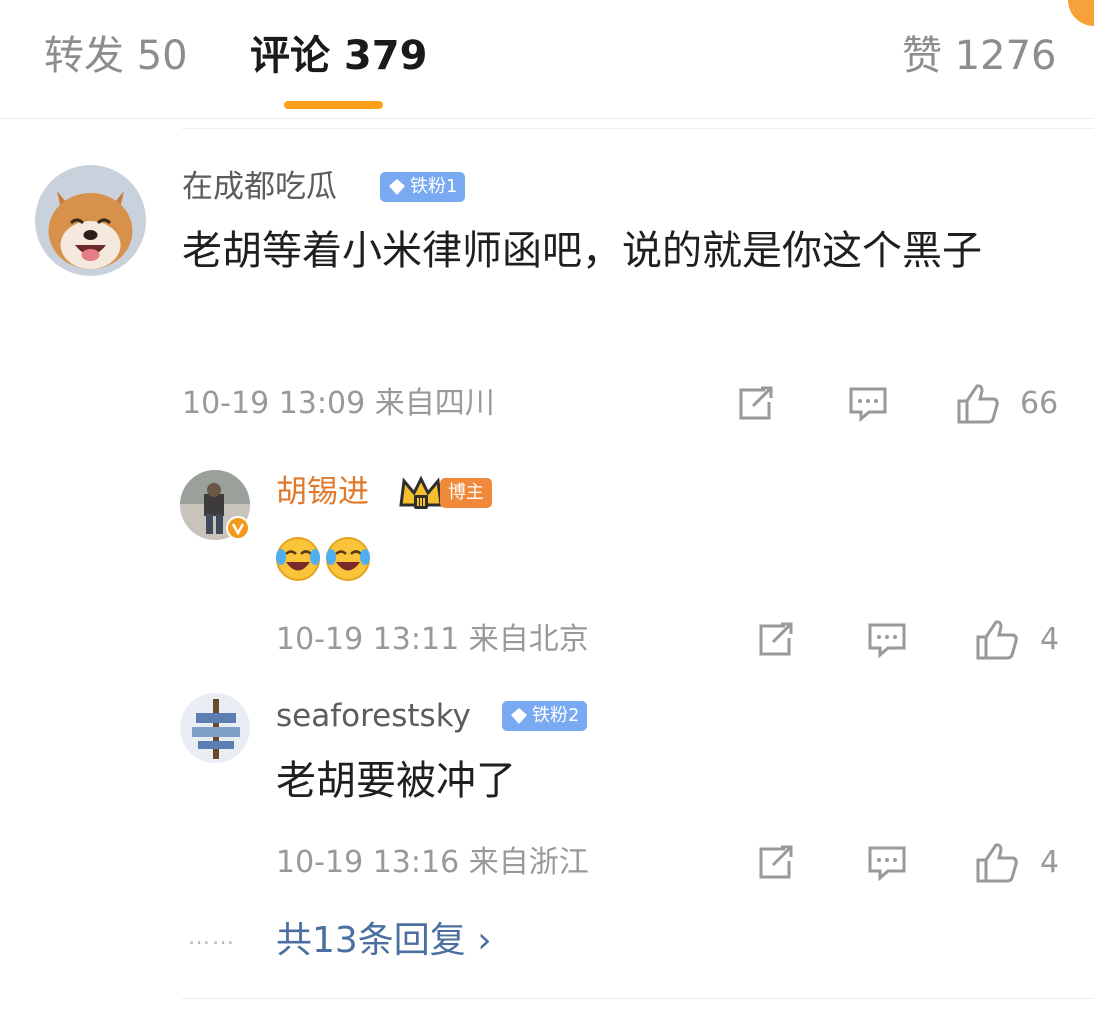 This screenshot has height=1020, width=1094. I want to click on comment-text: 老胡等着小米律师函吧，说的就是你这个黑子, so click(582, 251).